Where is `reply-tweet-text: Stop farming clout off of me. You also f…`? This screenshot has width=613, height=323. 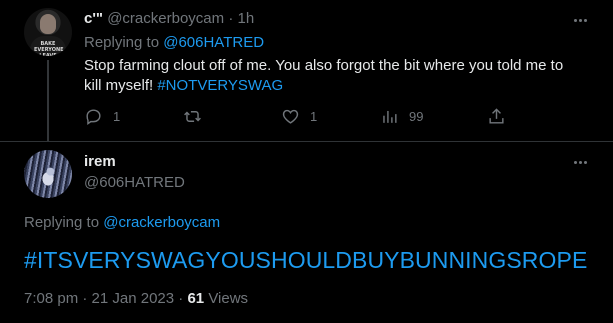 reply-tweet-text: Stop farming clout off of me. You also f… is located at coordinates (334, 76).